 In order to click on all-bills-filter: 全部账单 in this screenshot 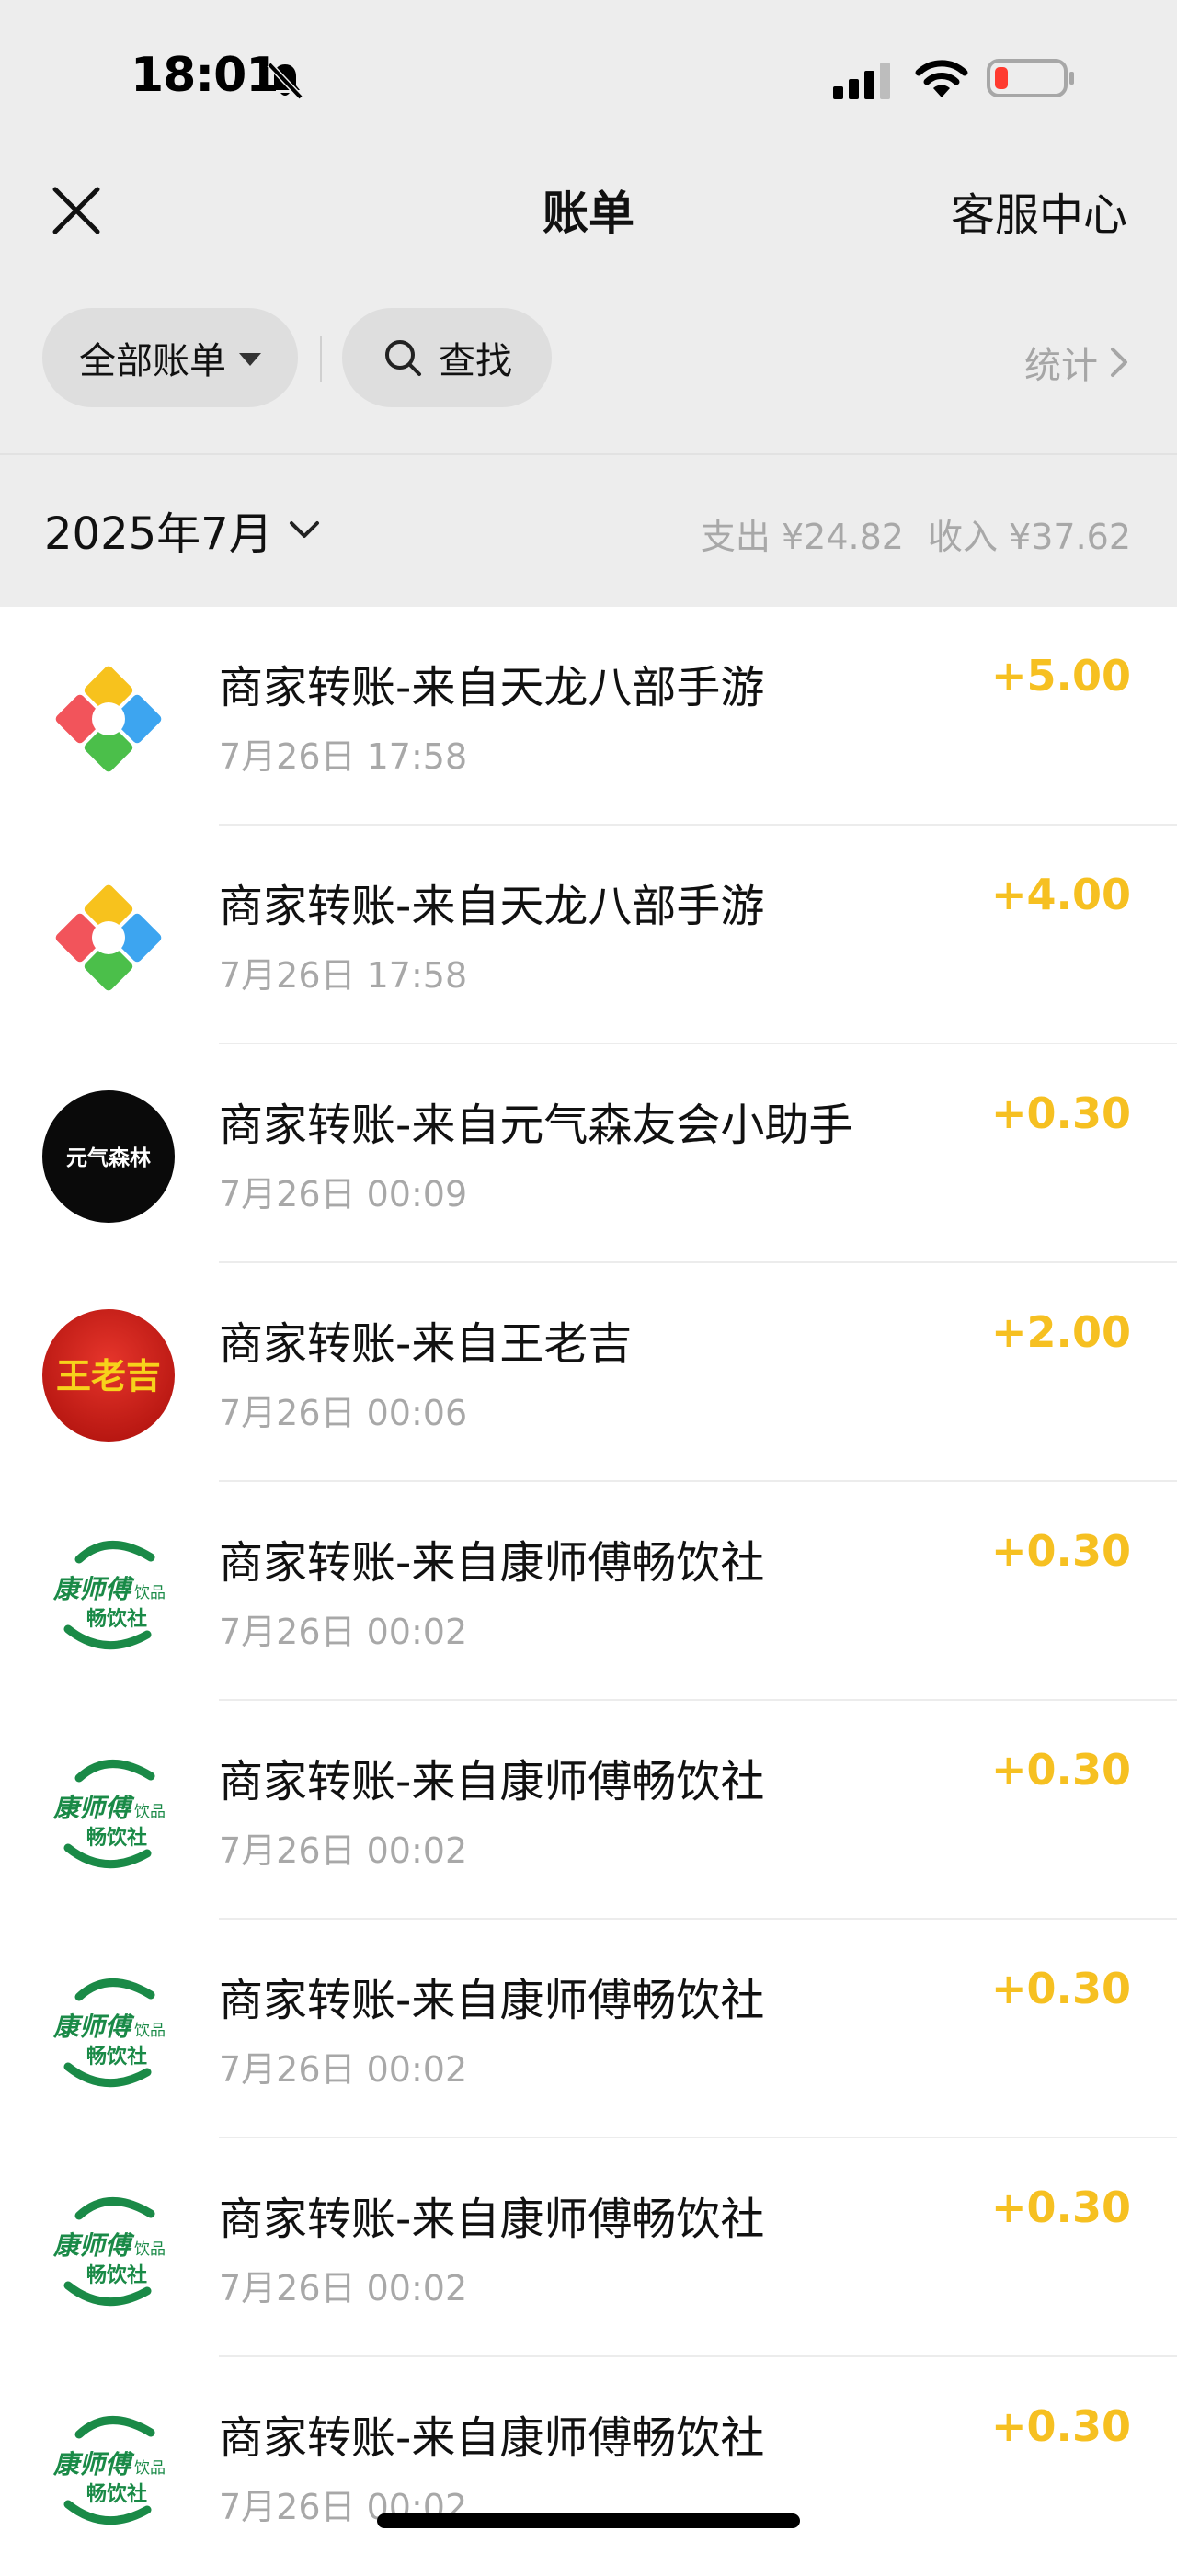, I will do `click(170, 357)`.